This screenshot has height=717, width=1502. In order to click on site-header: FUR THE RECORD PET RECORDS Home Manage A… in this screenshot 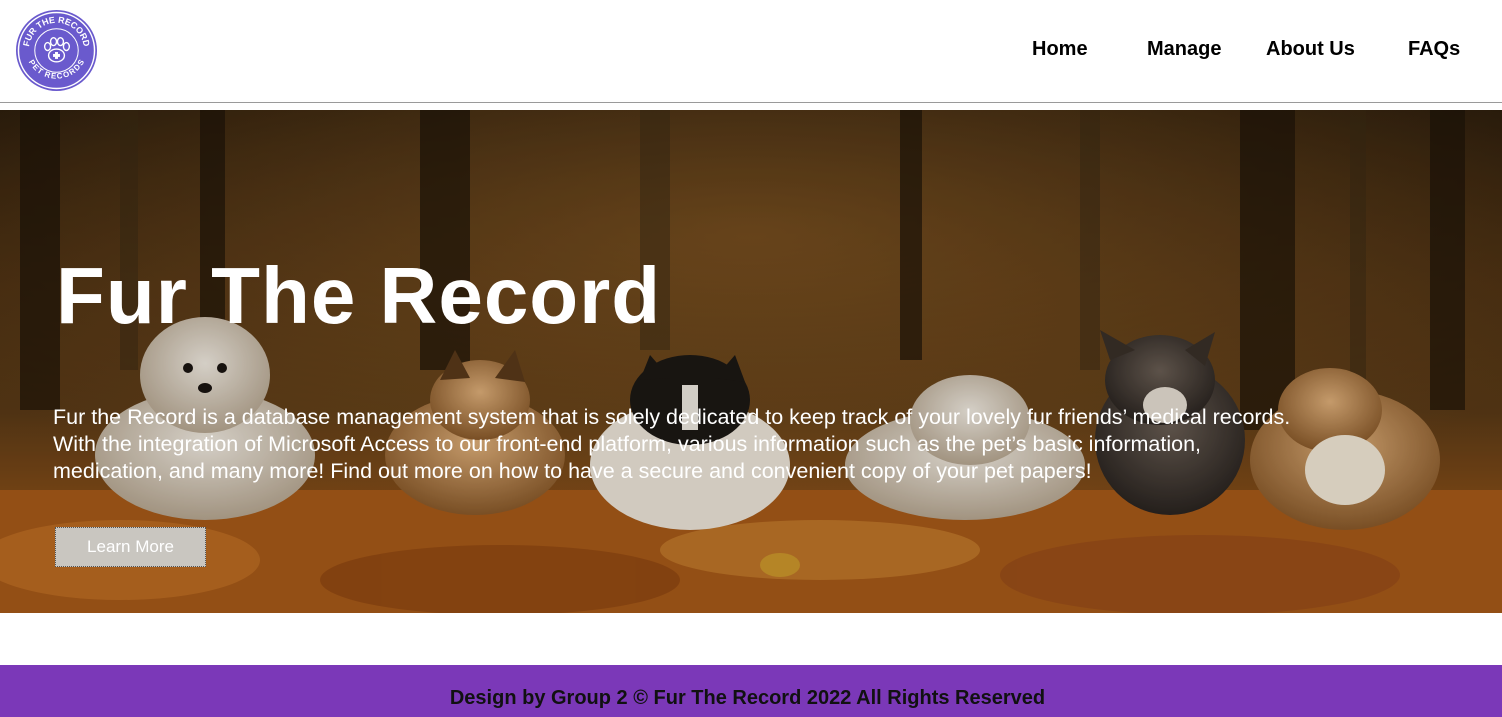, I will do `click(751, 51)`.